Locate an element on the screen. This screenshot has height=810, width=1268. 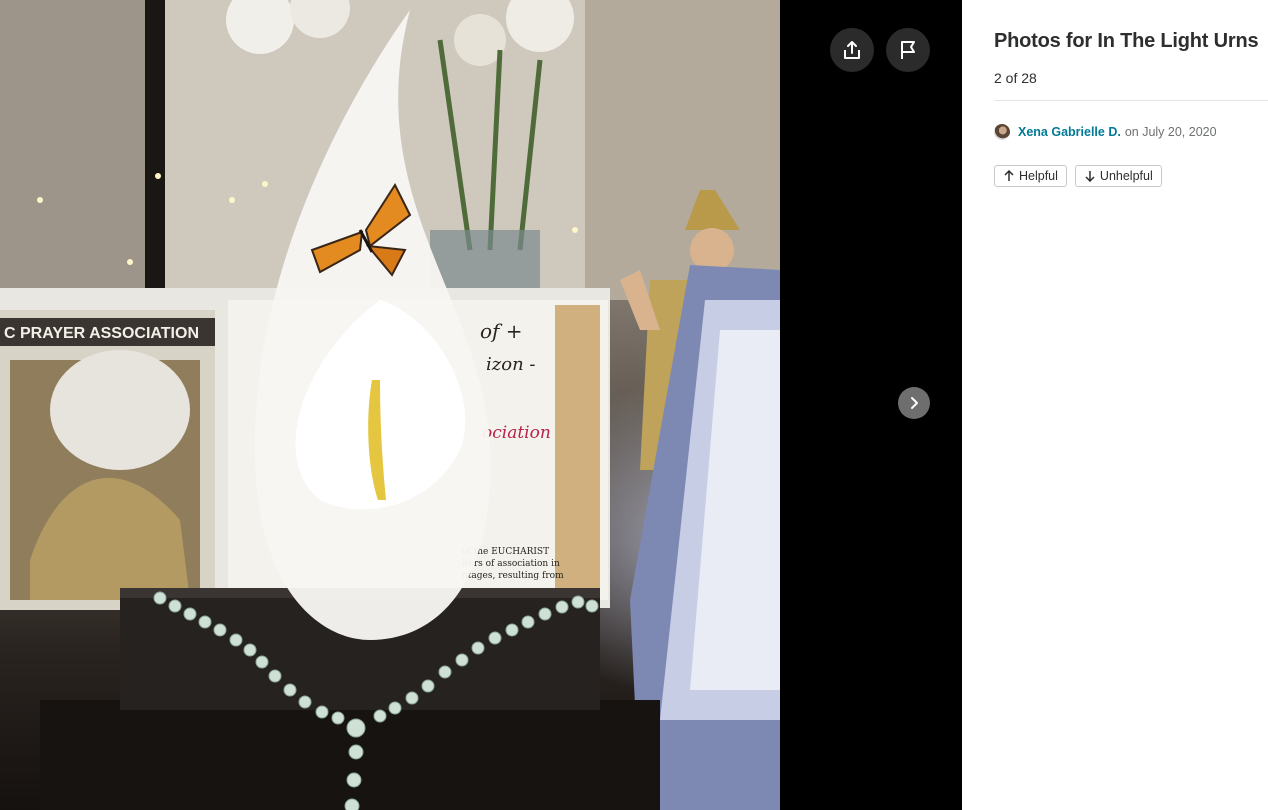
page-title: Photos for In The Light Urns is located at coordinates (1126, 41).